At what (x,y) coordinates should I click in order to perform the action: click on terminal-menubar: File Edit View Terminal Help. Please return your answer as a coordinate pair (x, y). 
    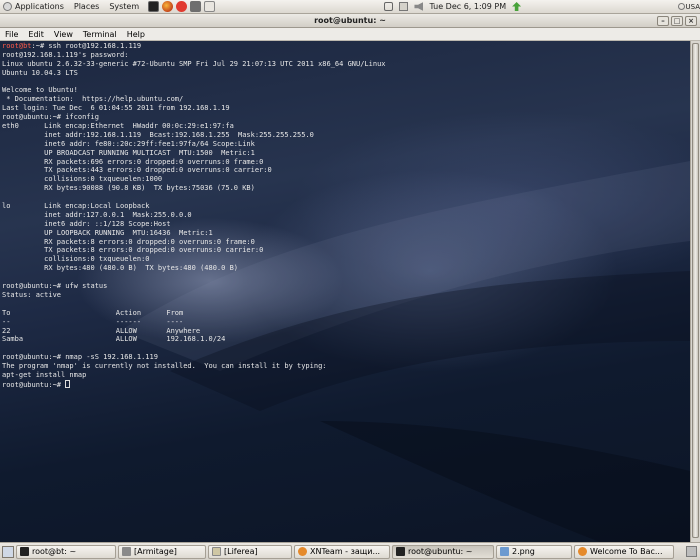
    Looking at the image, I should click on (350, 34).